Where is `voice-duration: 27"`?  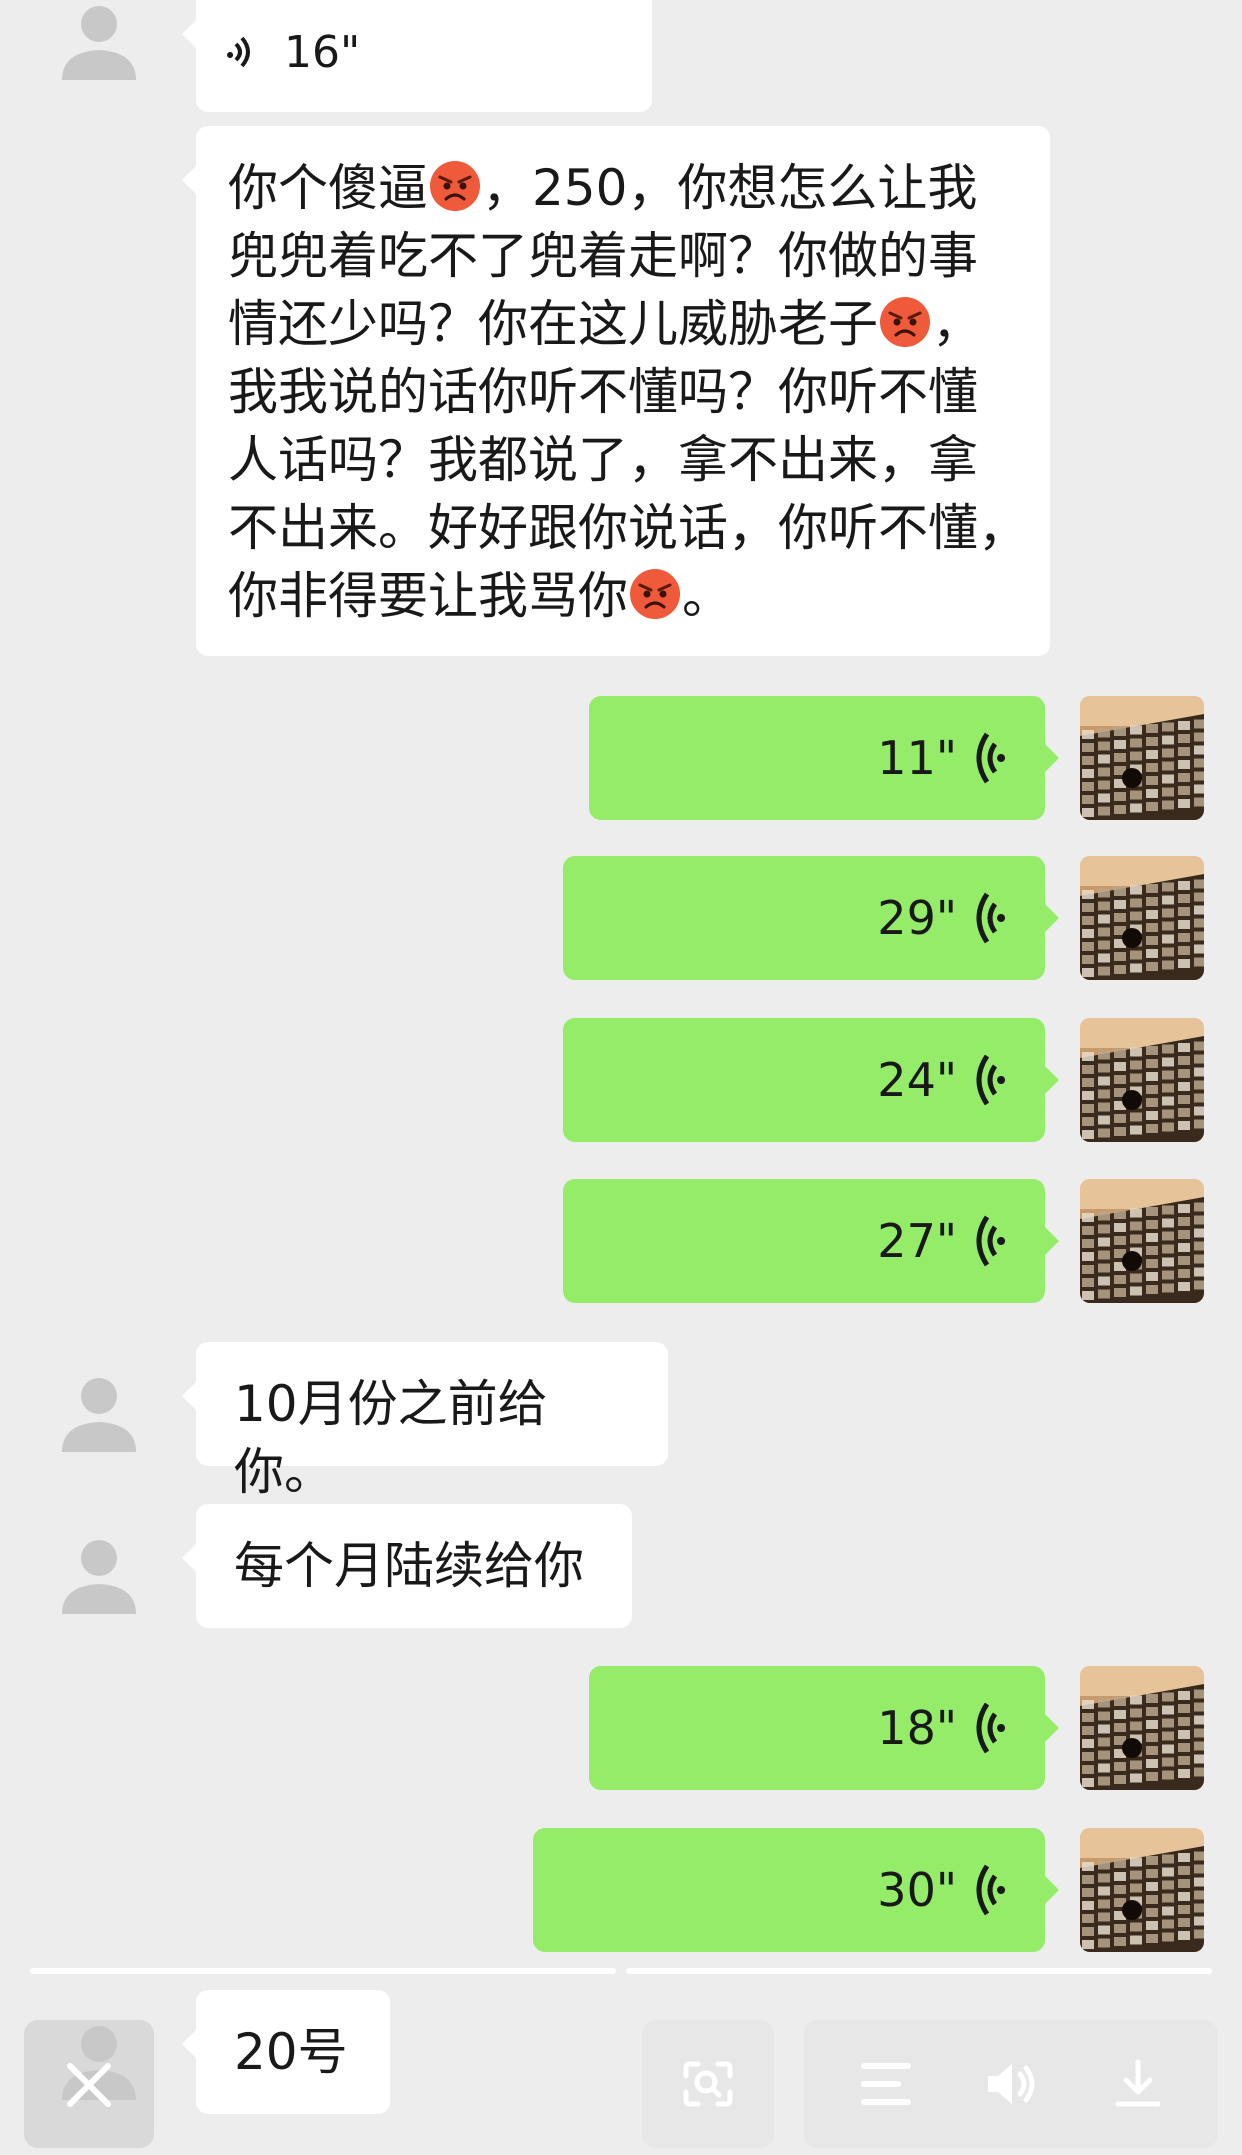 voice-duration: 27" is located at coordinates (917, 1241).